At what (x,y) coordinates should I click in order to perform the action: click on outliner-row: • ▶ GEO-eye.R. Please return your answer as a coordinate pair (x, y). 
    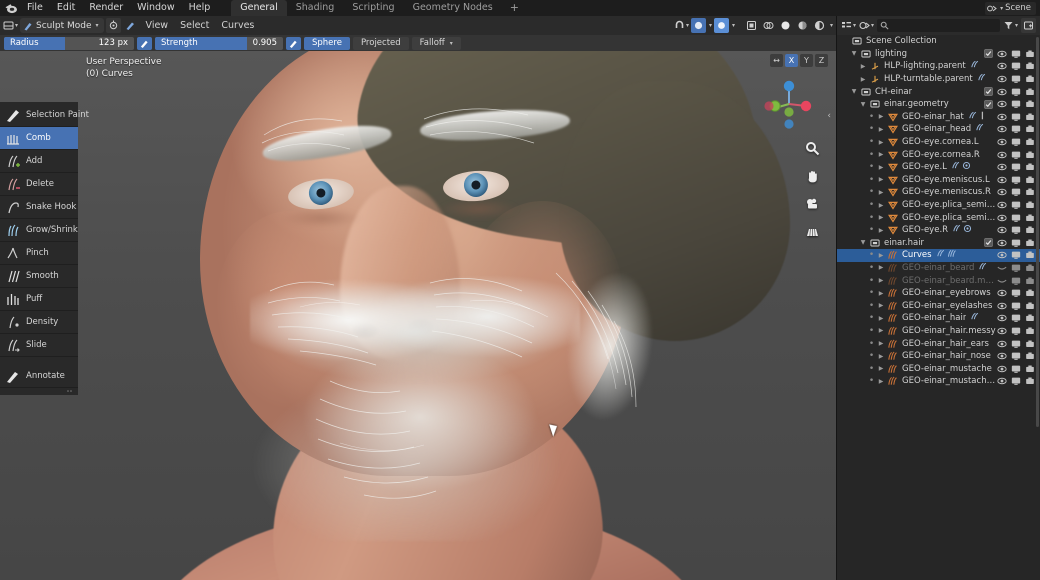
    Looking at the image, I should click on (938, 230).